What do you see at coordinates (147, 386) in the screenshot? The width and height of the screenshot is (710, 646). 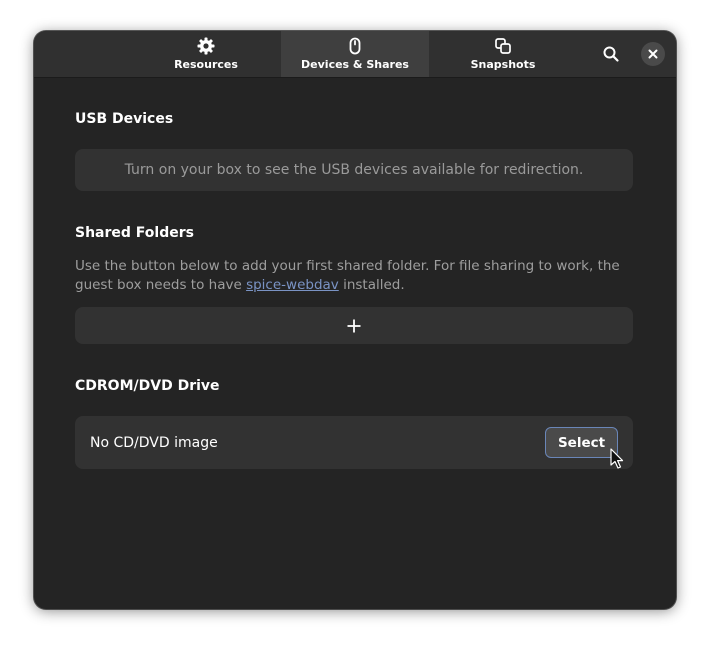 I see `cdrom-title: CDROM/DVD Drive` at bounding box center [147, 386].